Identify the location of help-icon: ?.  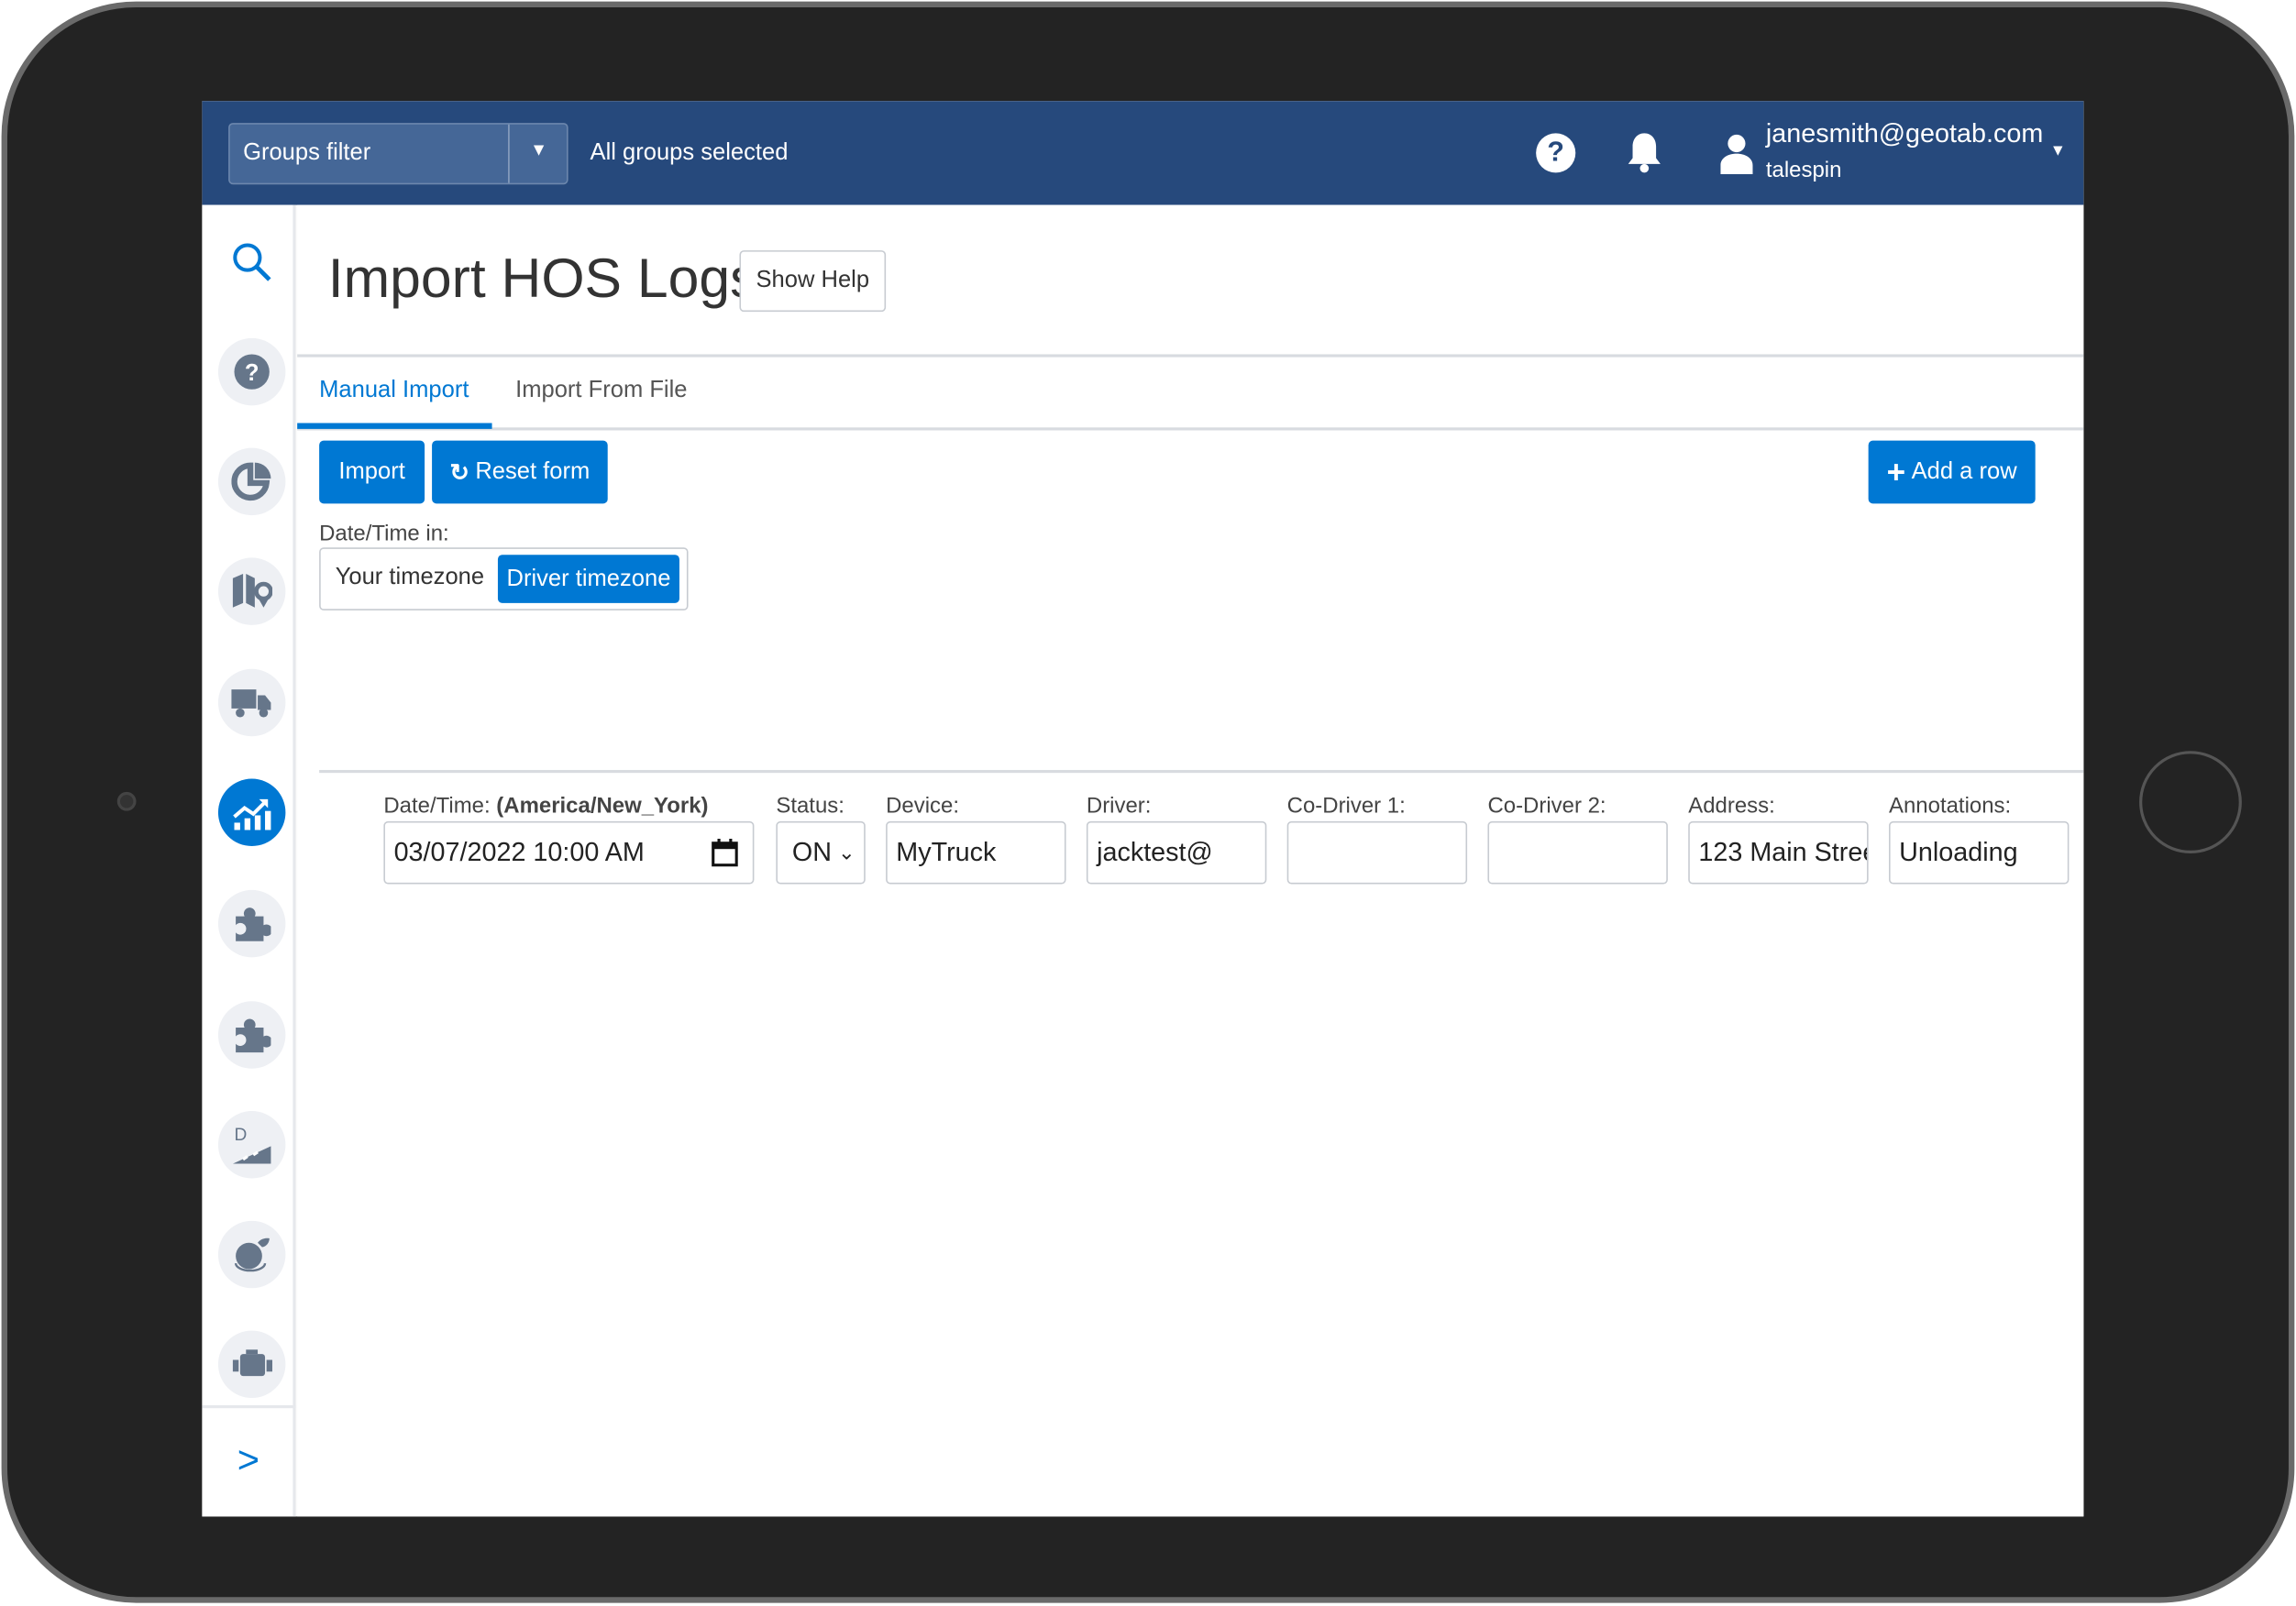
(1556, 153).